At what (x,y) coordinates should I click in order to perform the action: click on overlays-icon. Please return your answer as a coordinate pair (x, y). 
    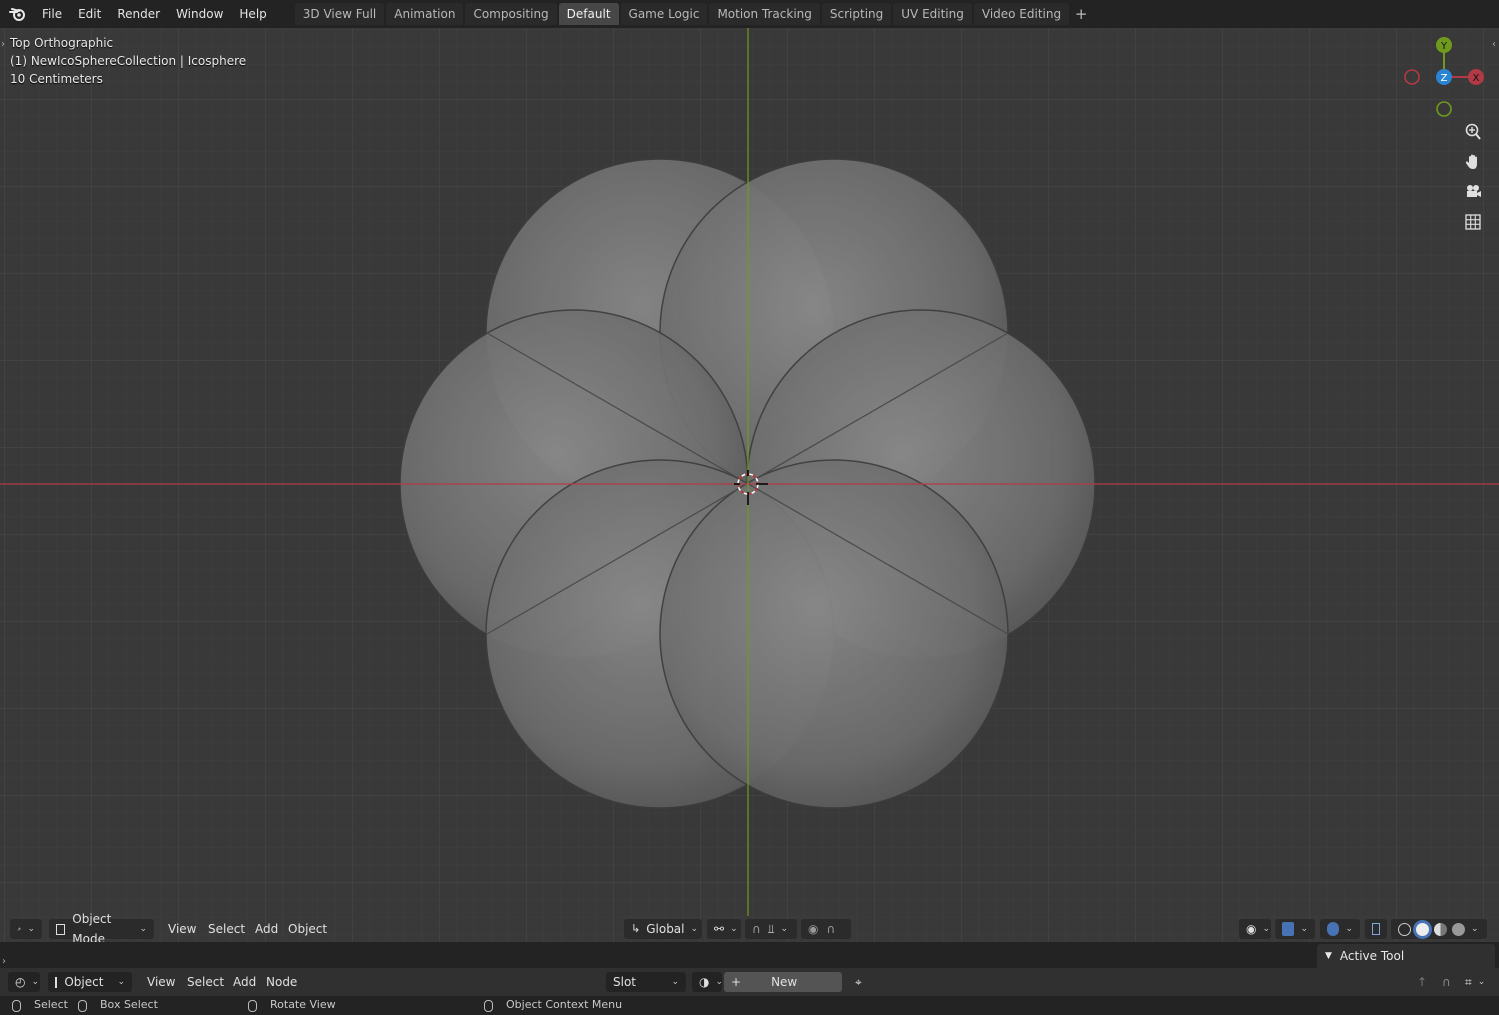
    Looking at the image, I should click on (1333, 929).